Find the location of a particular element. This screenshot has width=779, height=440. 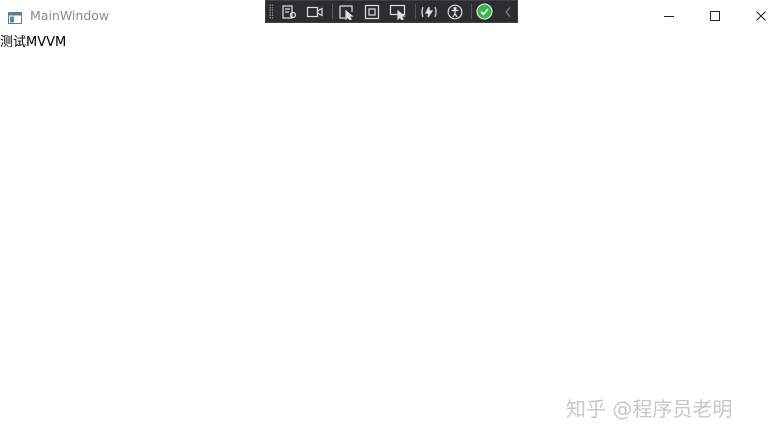

record-icon is located at coordinates (315, 11).